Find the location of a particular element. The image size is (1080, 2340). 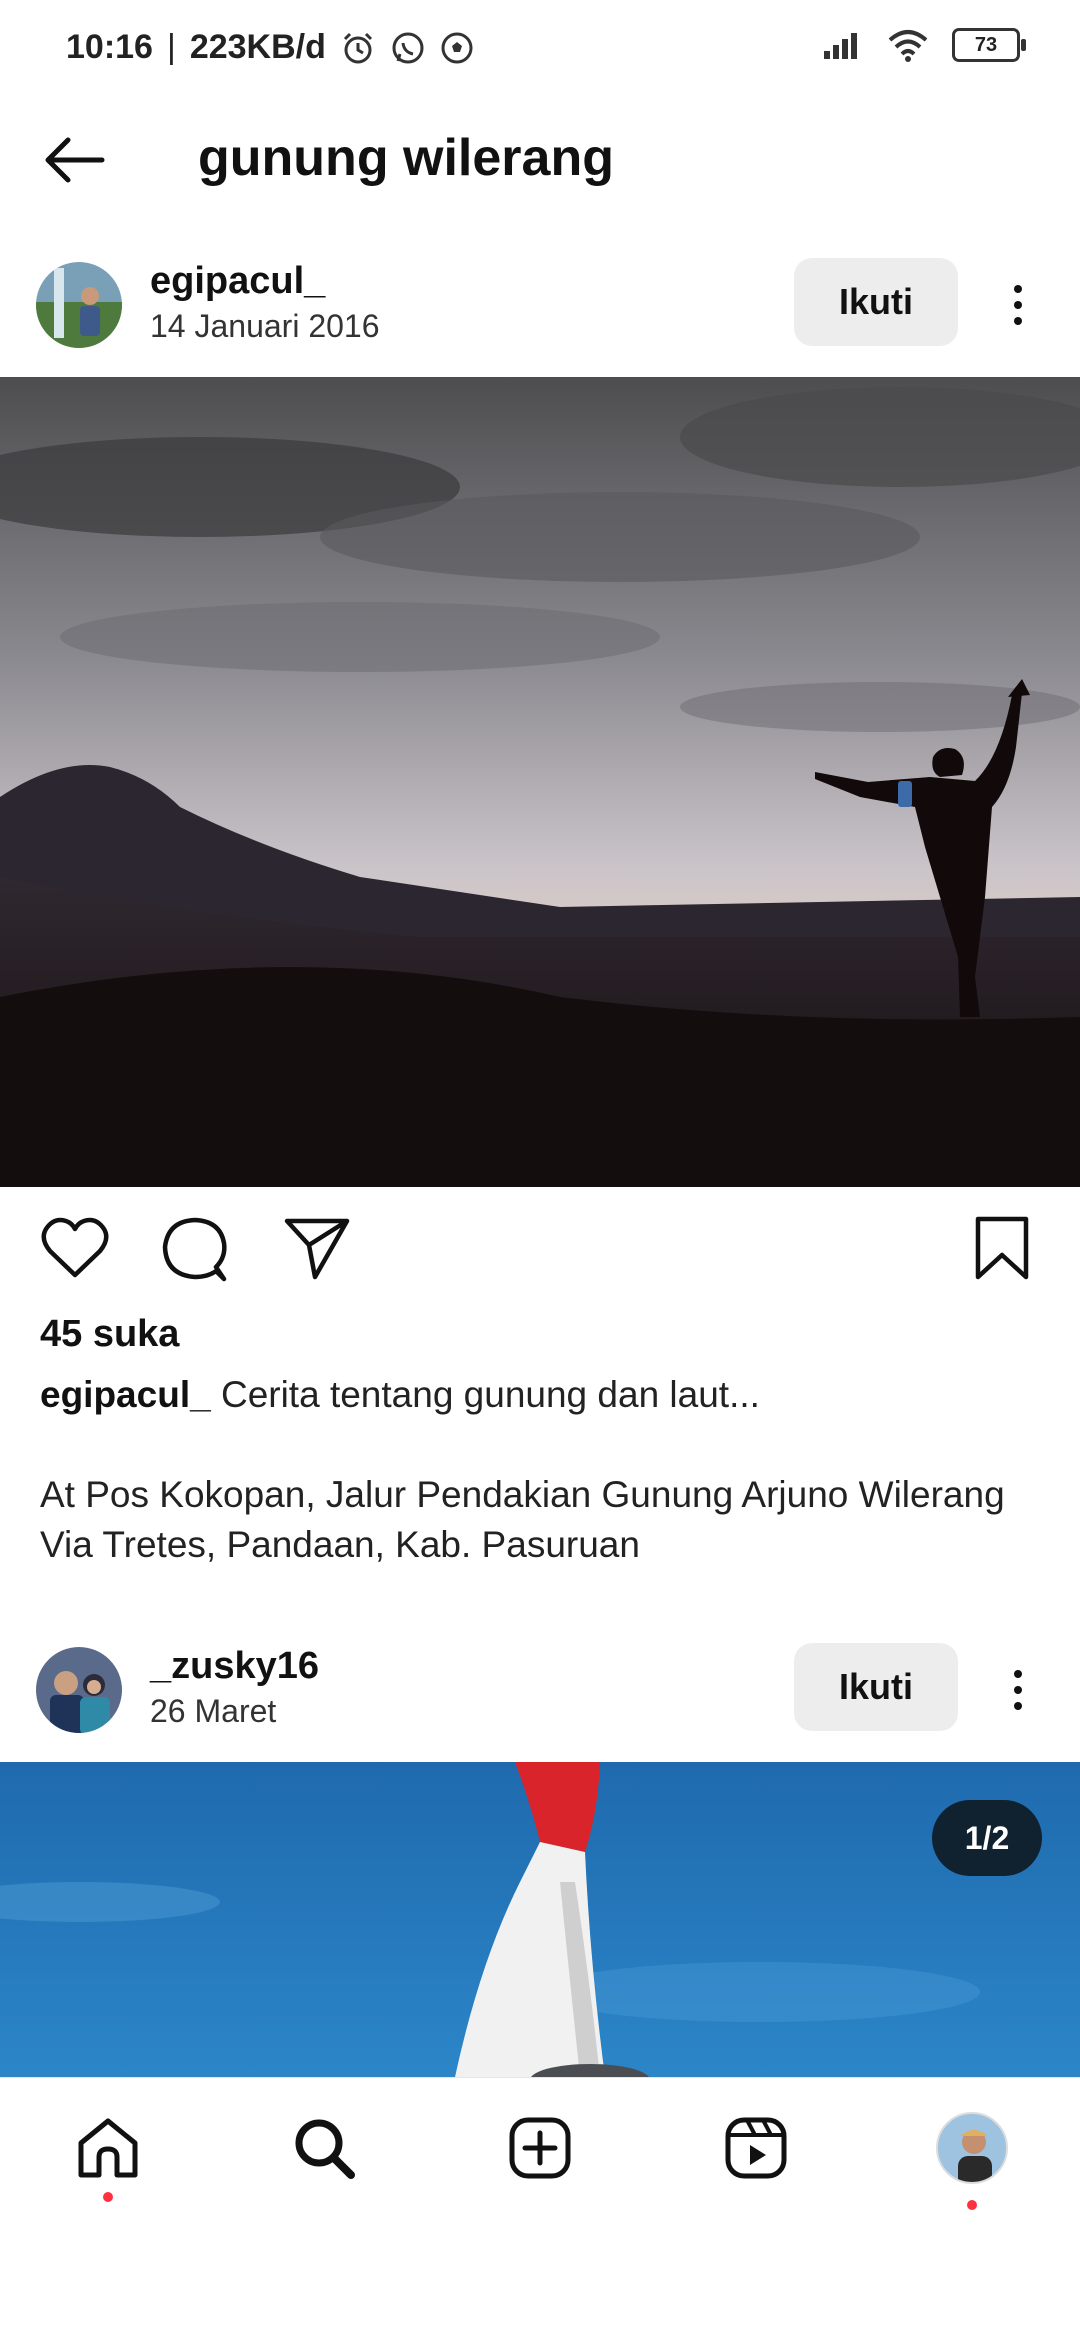

search-tab is located at coordinates (324, 2148).